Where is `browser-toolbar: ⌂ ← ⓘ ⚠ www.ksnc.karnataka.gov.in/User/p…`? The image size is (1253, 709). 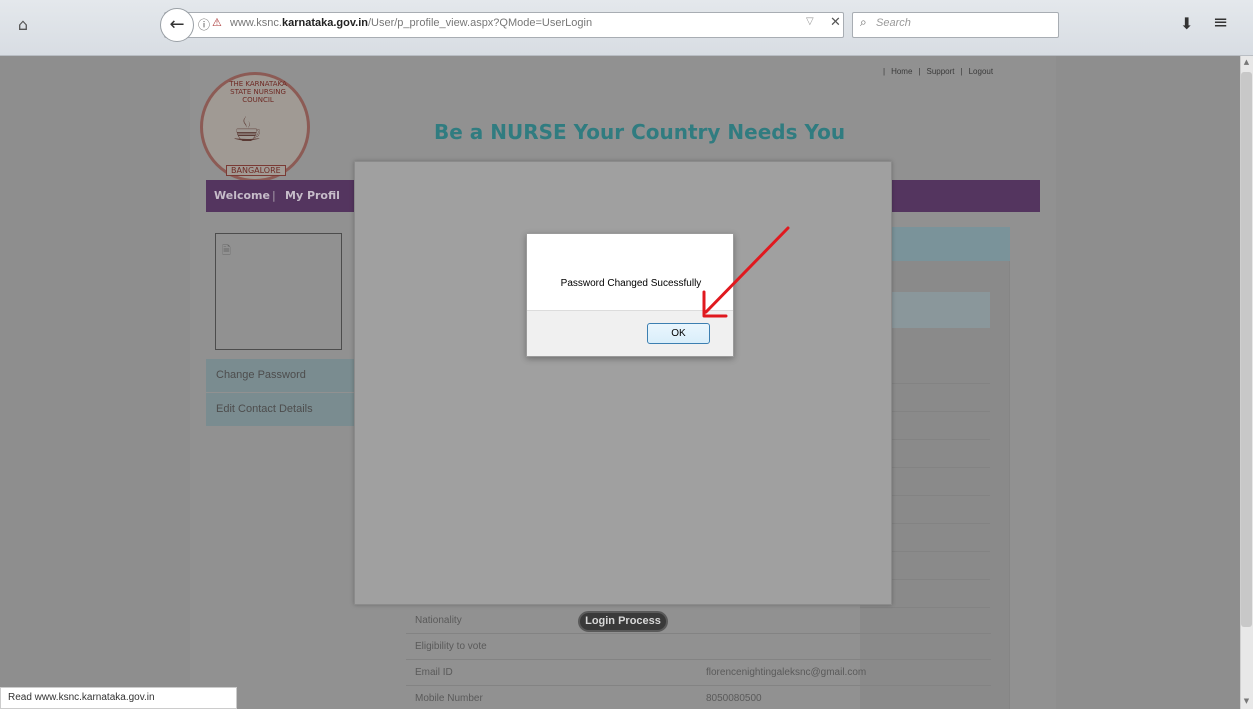 browser-toolbar: ⌂ ← ⓘ ⚠ www.ksnc.karnataka.gov.in/User/p… is located at coordinates (626, 28).